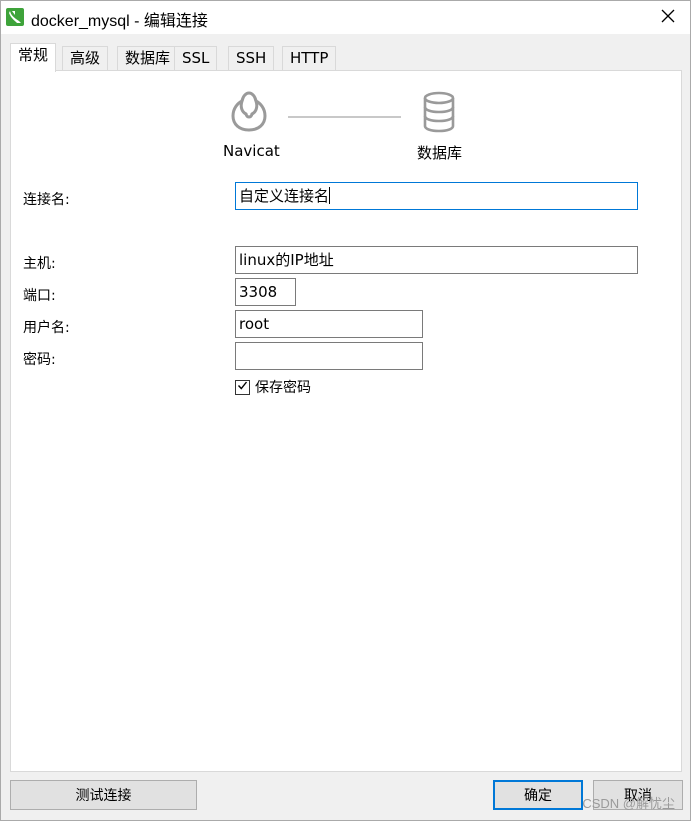 Image resolution: width=691 pixels, height=821 pixels. What do you see at coordinates (436, 260) in the screenshot?
I see `host-input: linux的IP地址` at bounding box center [436, 260].